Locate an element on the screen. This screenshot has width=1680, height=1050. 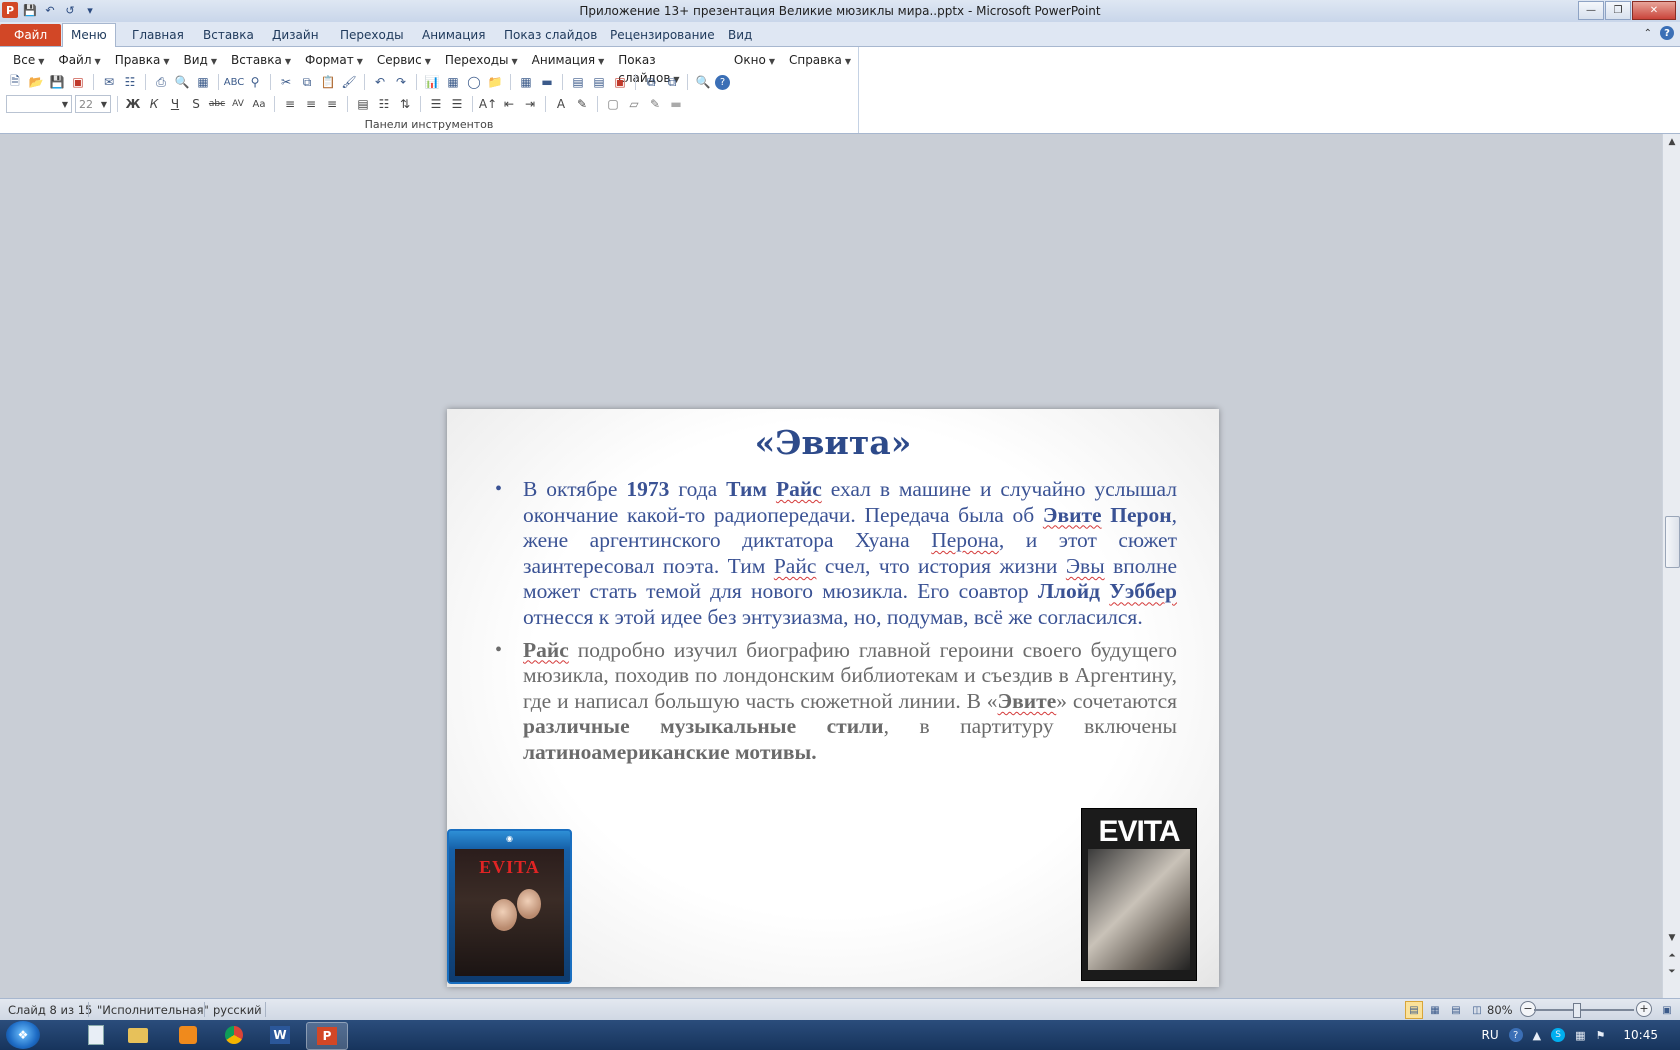
theme-name: "Исполнительная" is located at coordinates (153, 1010).